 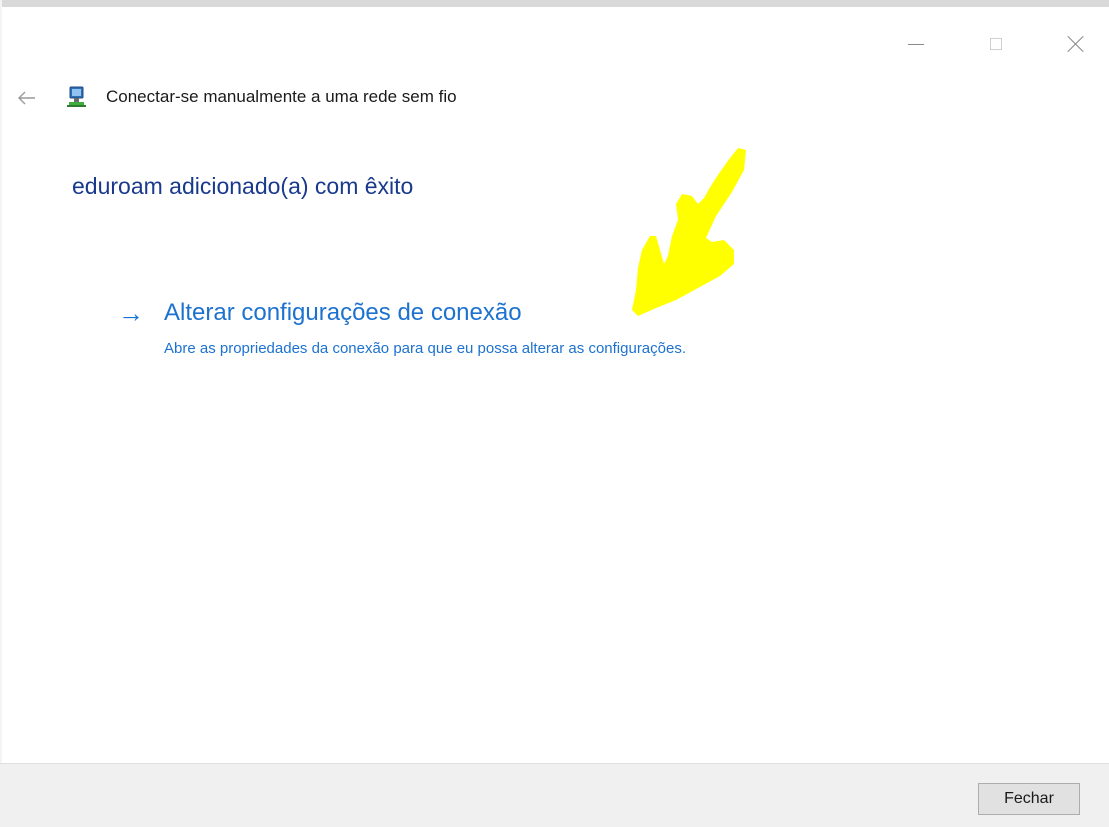 I want to click on close-window-button, so click(x=1076, y=44).